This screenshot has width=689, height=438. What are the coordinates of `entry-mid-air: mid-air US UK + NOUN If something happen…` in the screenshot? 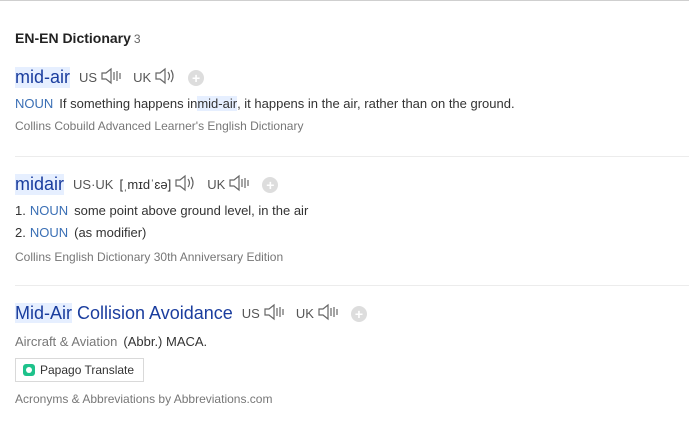 It's located at (352, 100).